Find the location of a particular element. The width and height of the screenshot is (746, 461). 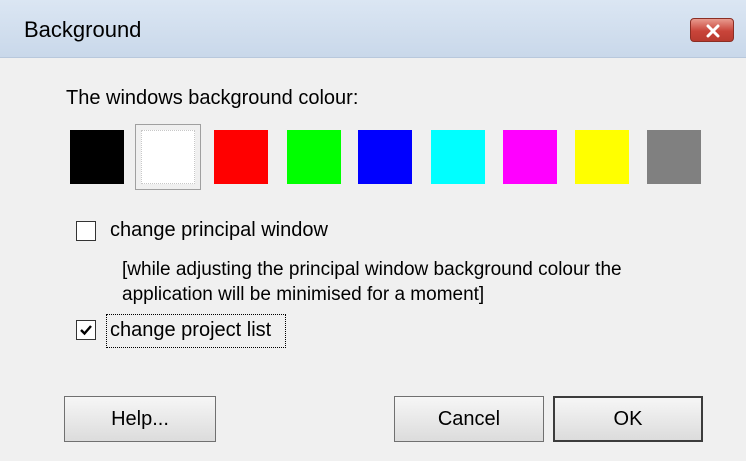

swatch-magenta is located at coordinates (530, 157).